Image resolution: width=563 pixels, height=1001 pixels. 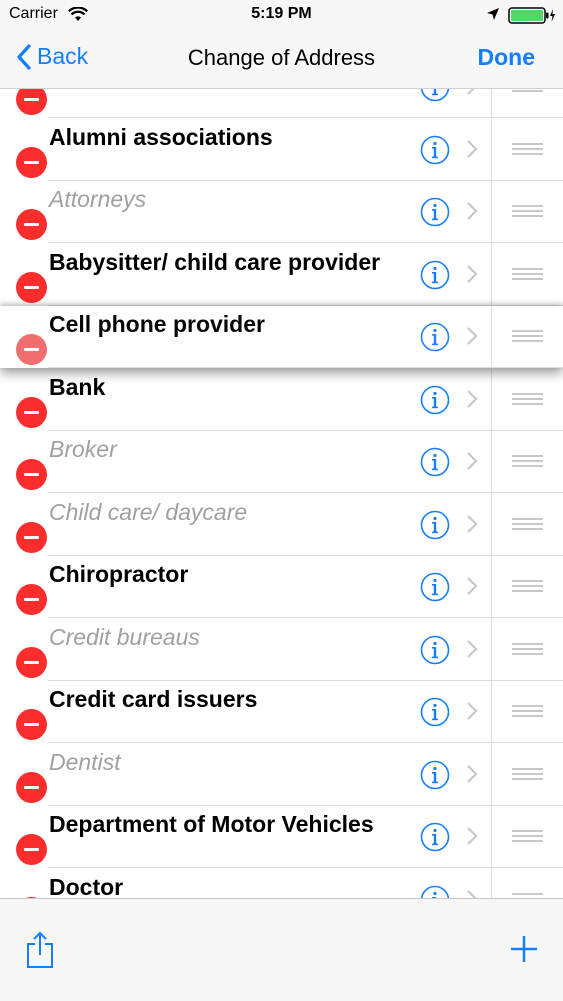 What do you see at coordinates (281, 774) in the screenshot?
I see `list-item: Dentist` at bounding box center [281, 774].